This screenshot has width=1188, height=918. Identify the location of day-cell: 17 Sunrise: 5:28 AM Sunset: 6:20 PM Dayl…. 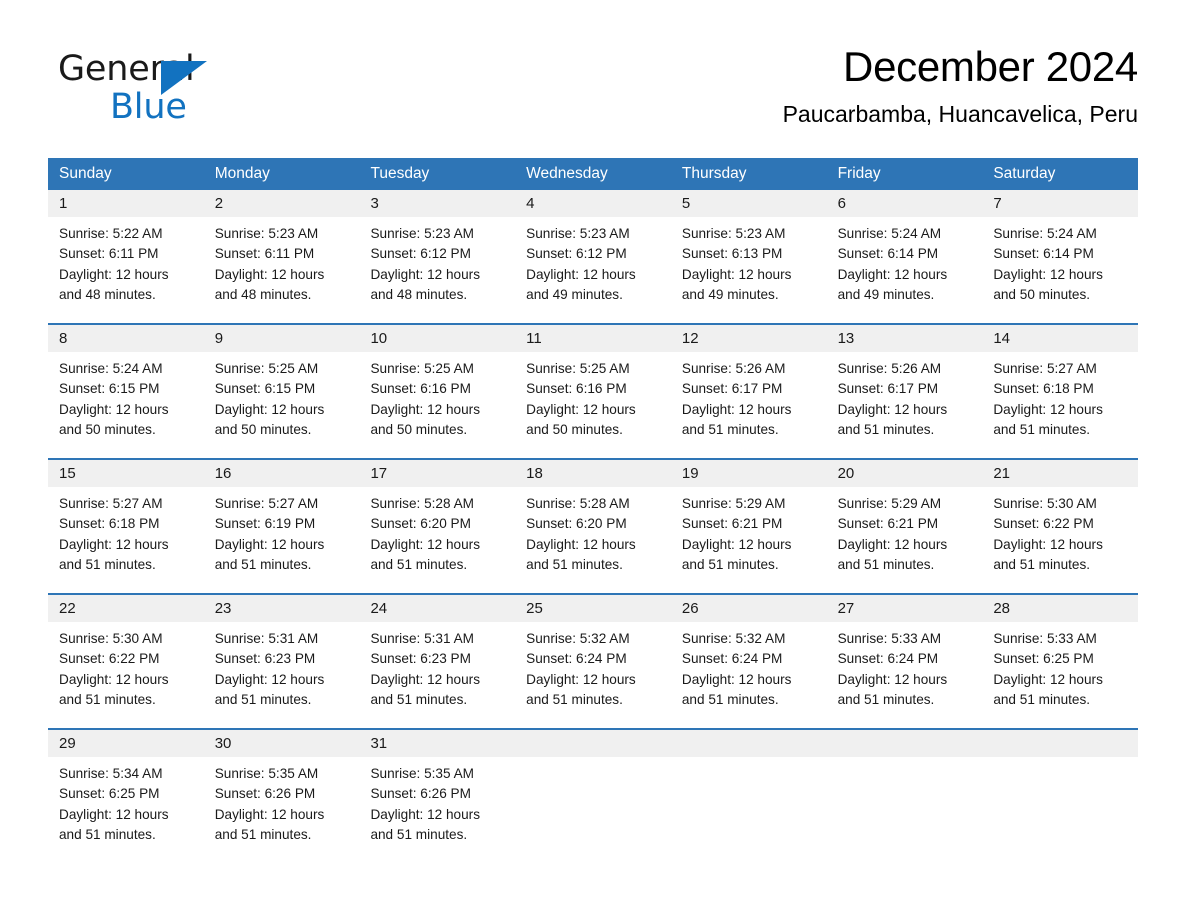
(437, 526).